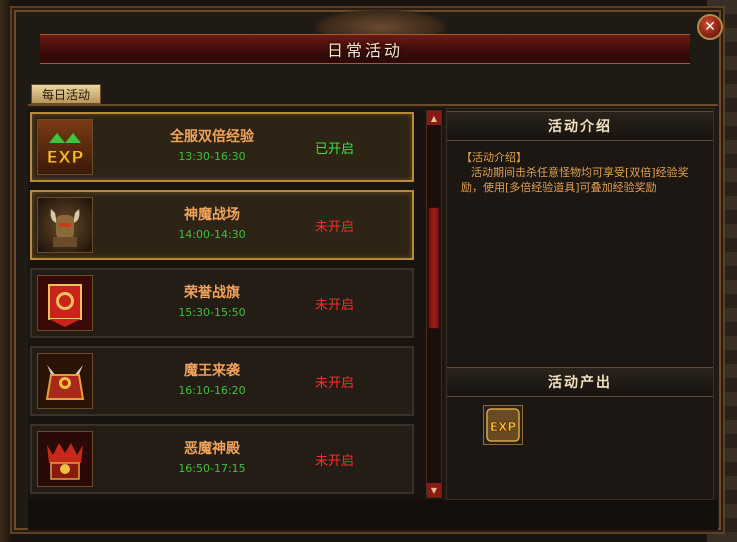 This screenshot has width=737, height=542. Describe the element at coordinates (222, 303) in the screenshot. I see `activity-row: 荣誉战旗 15:30-15:50 未开启` at that location.